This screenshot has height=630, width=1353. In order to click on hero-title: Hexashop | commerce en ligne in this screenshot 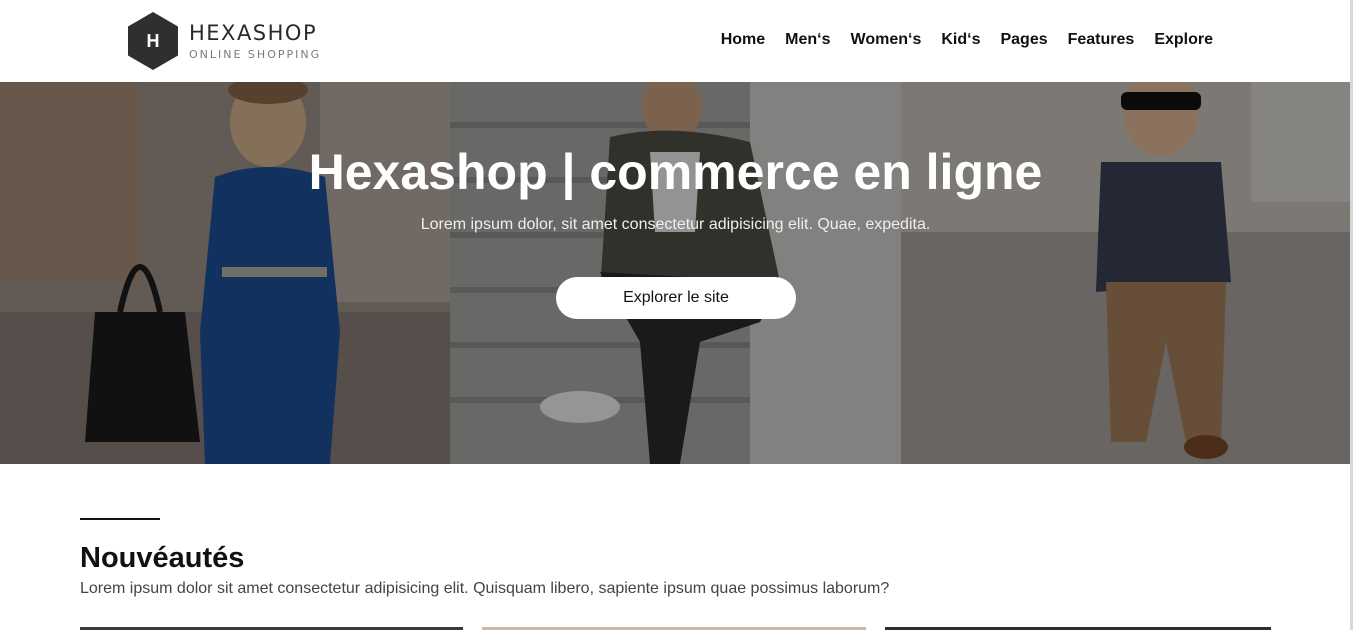, I will do `click(675, 172)`.